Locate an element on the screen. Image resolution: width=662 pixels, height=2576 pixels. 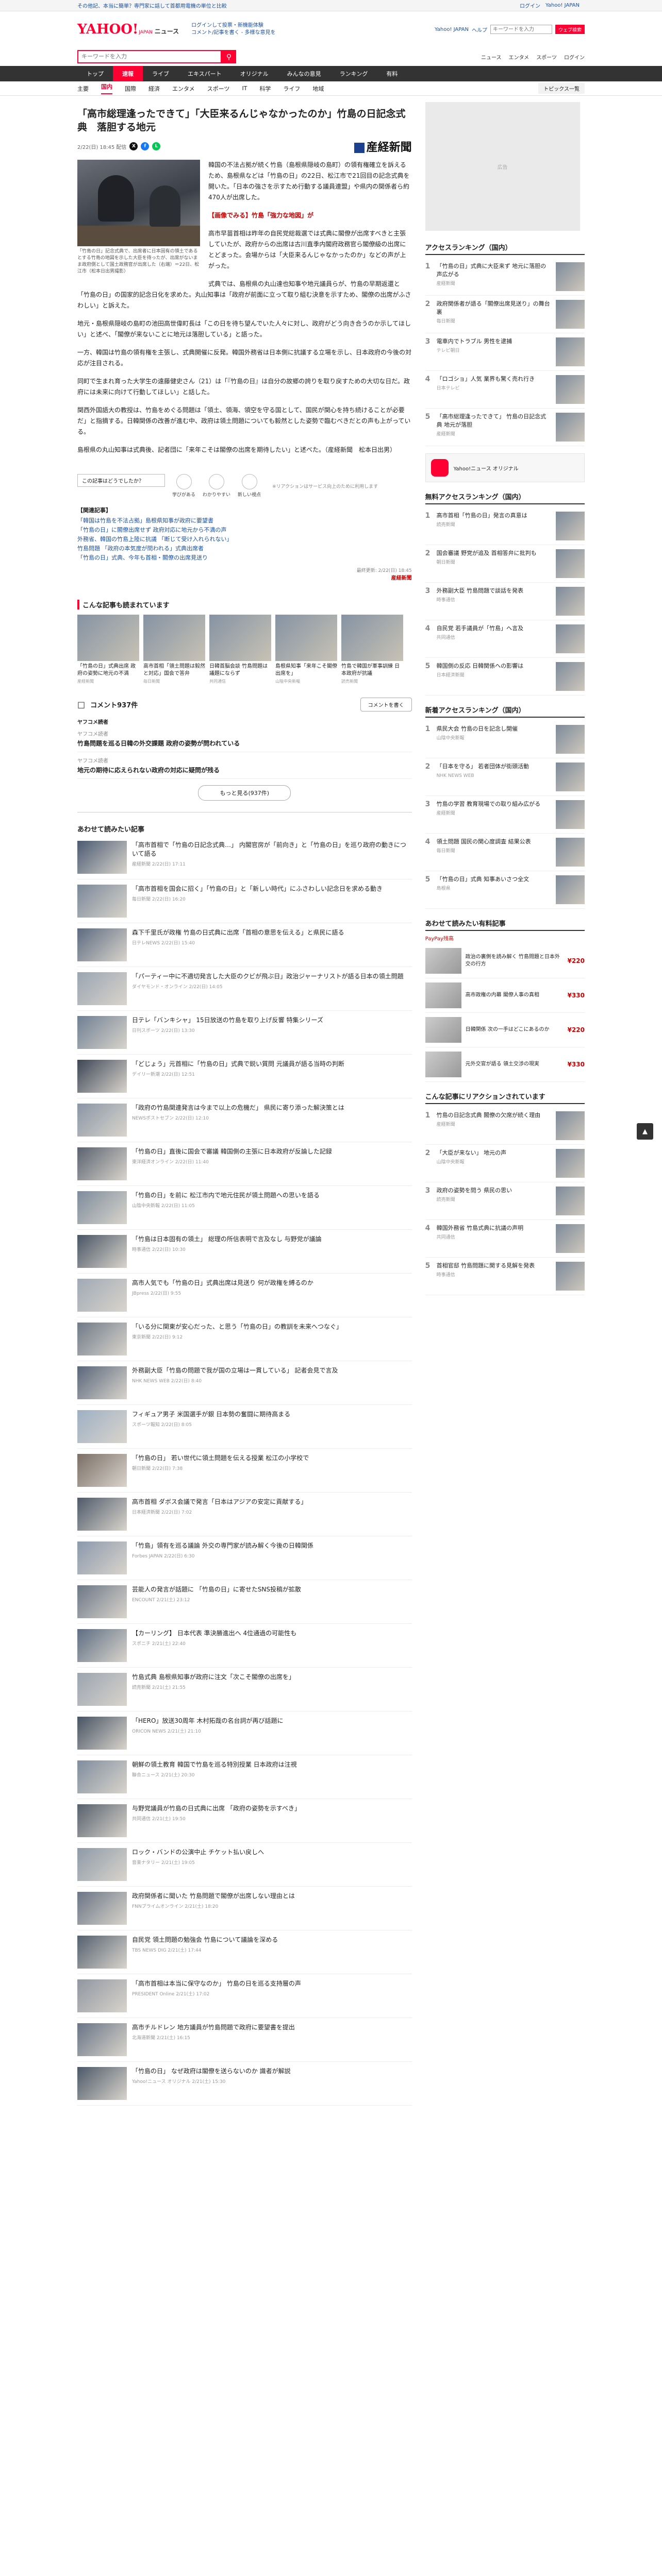
web-search-button: ウェブ検索 is located at coordinates (570, 29).